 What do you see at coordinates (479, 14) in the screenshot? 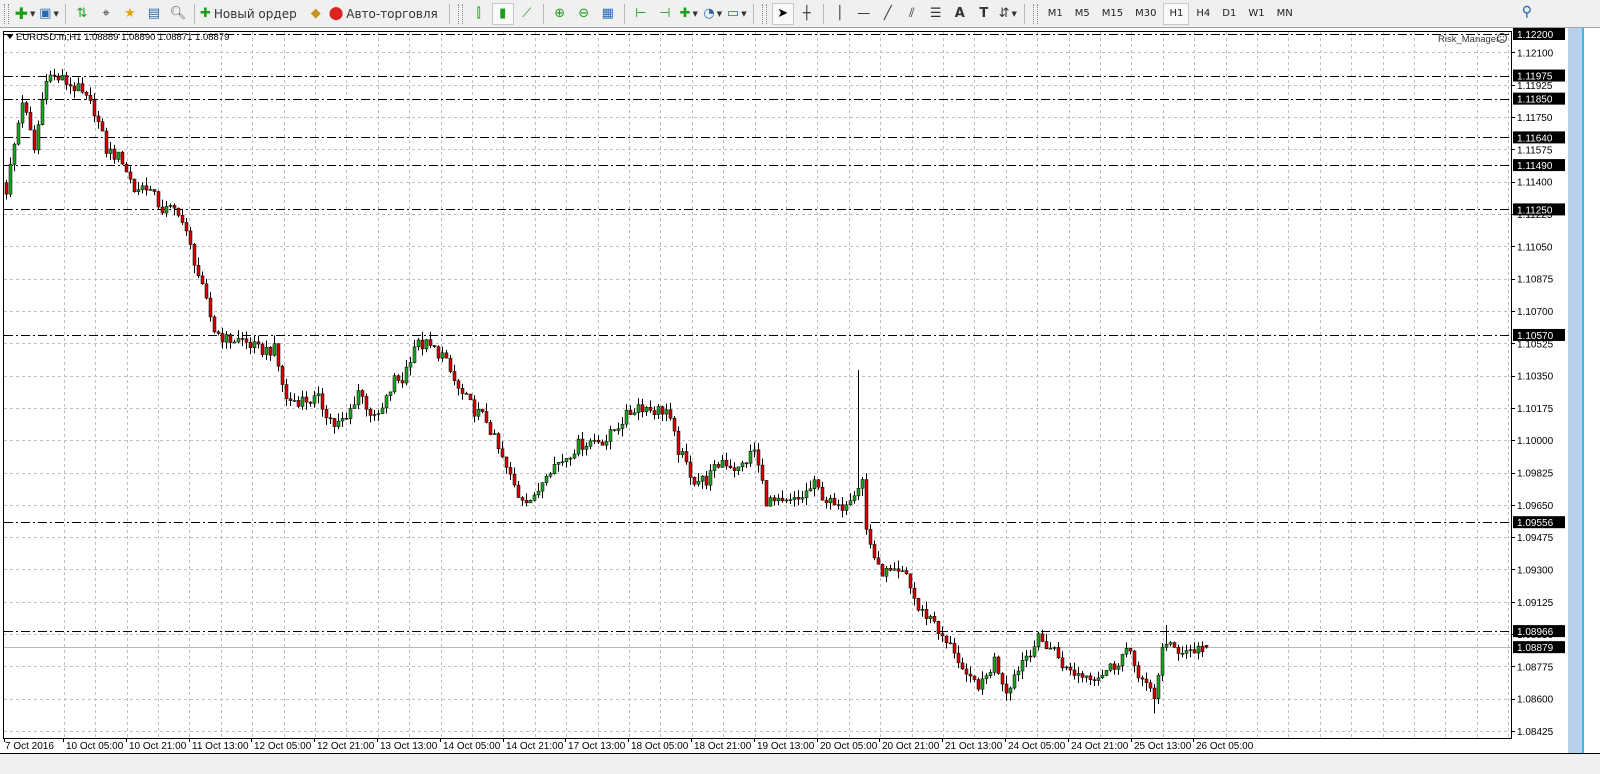
I see `bar-chart-button: ⫿` at bounding box center [479, 14].